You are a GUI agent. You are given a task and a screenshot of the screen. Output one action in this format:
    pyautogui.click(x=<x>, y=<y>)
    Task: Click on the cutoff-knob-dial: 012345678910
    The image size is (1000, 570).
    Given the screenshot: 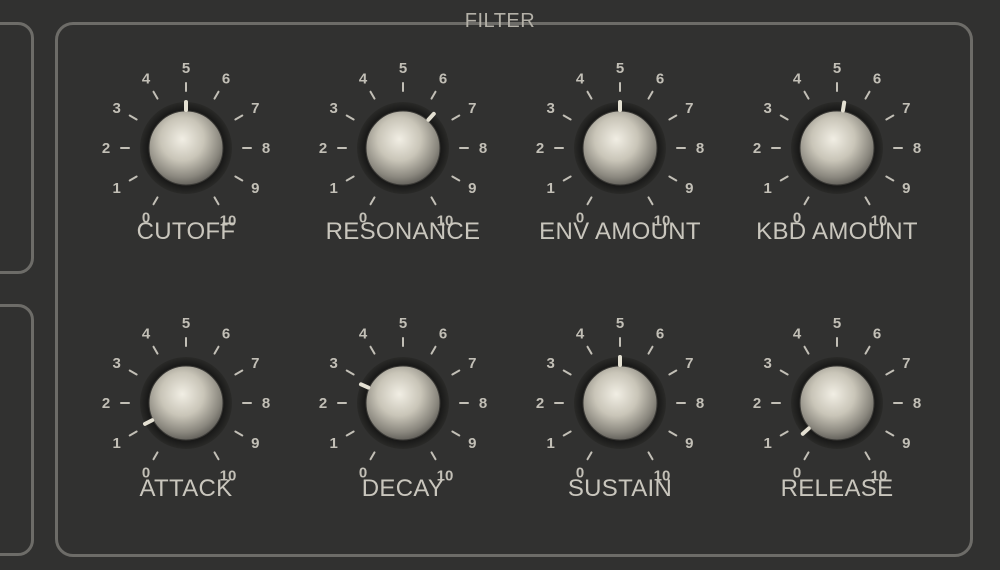 What is the action you would take?
    pyautogui.click(x=186, y=145)
    